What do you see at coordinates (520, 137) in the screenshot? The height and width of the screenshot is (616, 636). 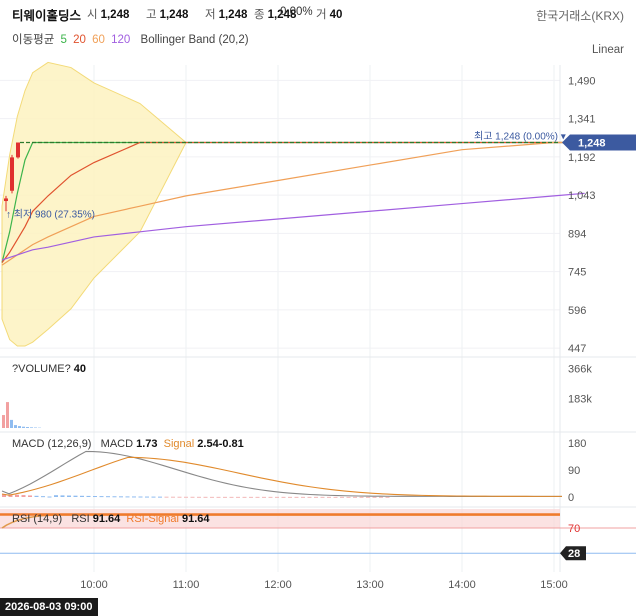 I see `high-annotation: 최고 1,248 (0.00%) ▾` at bounding box center [520, 137].